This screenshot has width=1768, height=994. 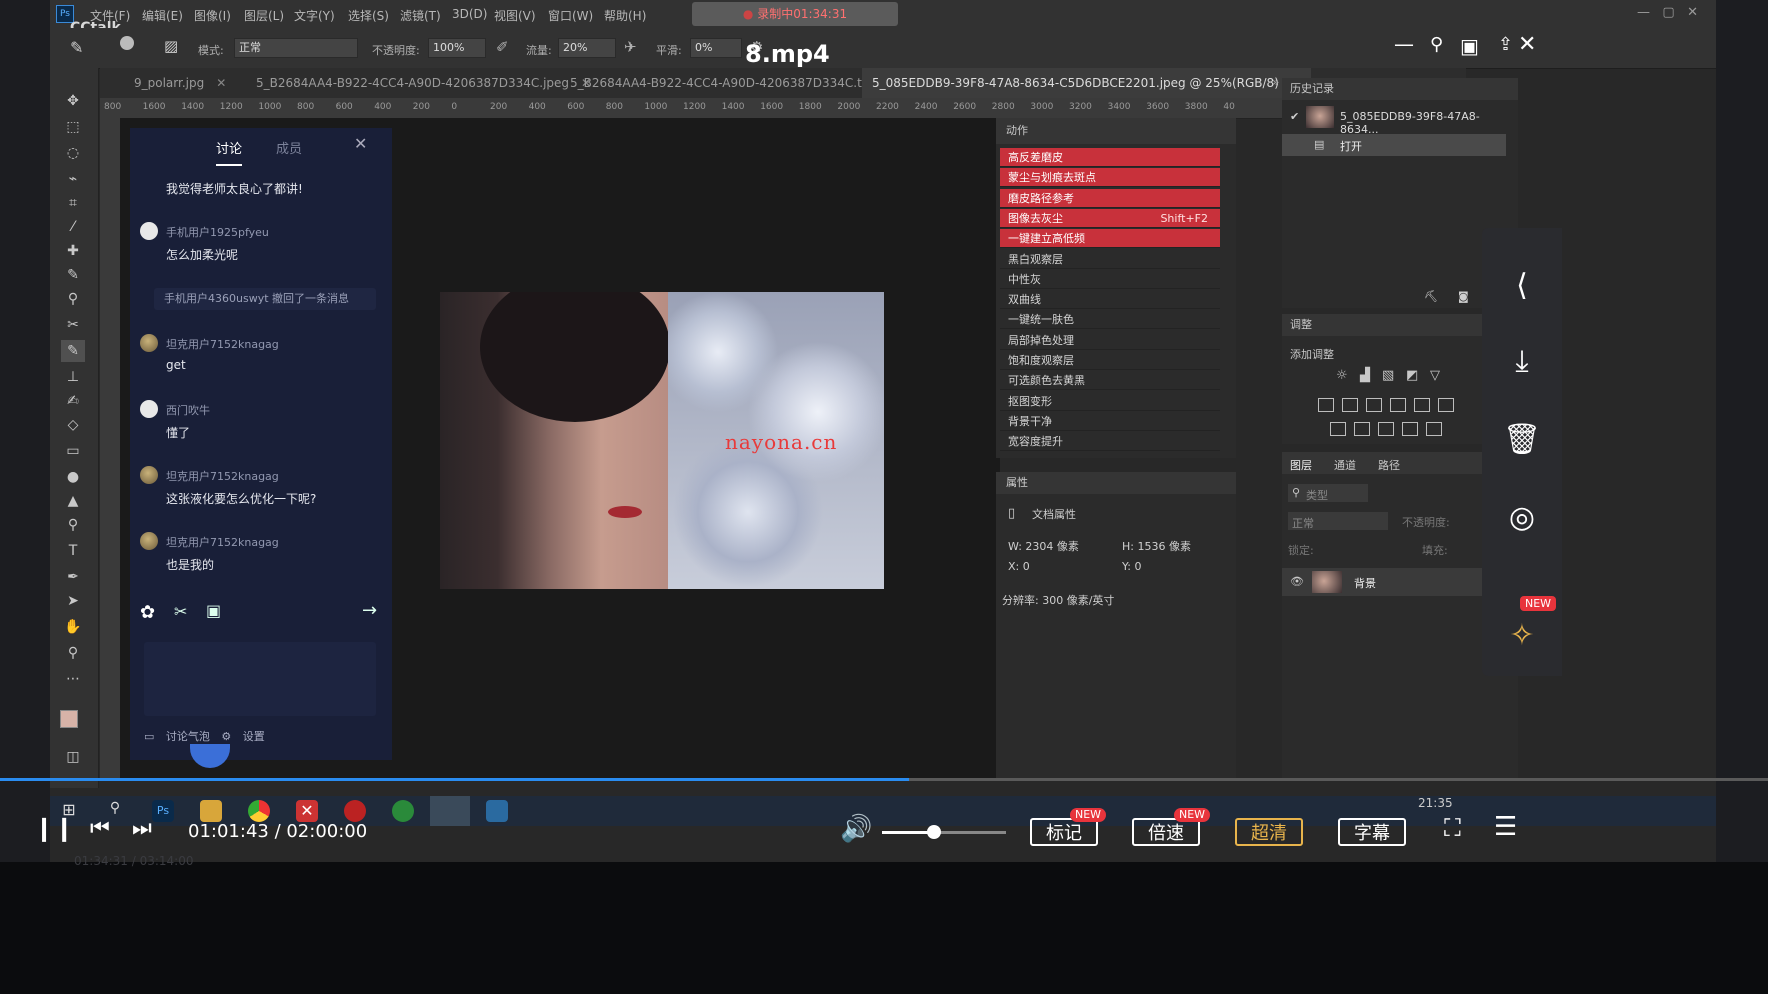 What do you see at coordinates (1350, 405) in the screenshot?
I see `color-balance-icon` at bounding box center [1350, 405].